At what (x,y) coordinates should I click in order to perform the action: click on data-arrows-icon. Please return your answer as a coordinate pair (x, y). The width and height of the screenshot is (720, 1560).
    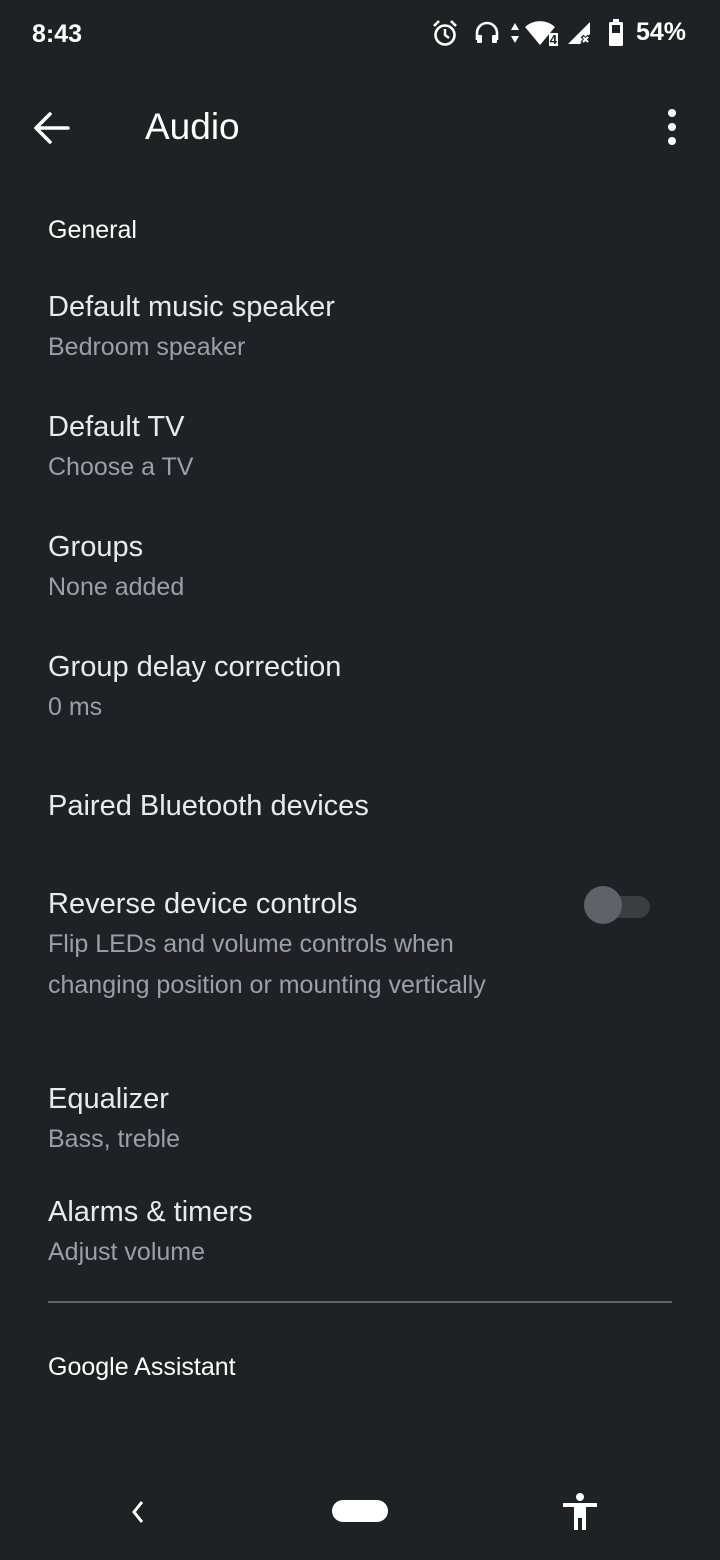
    Looking at the image, I should click on (514, 32).